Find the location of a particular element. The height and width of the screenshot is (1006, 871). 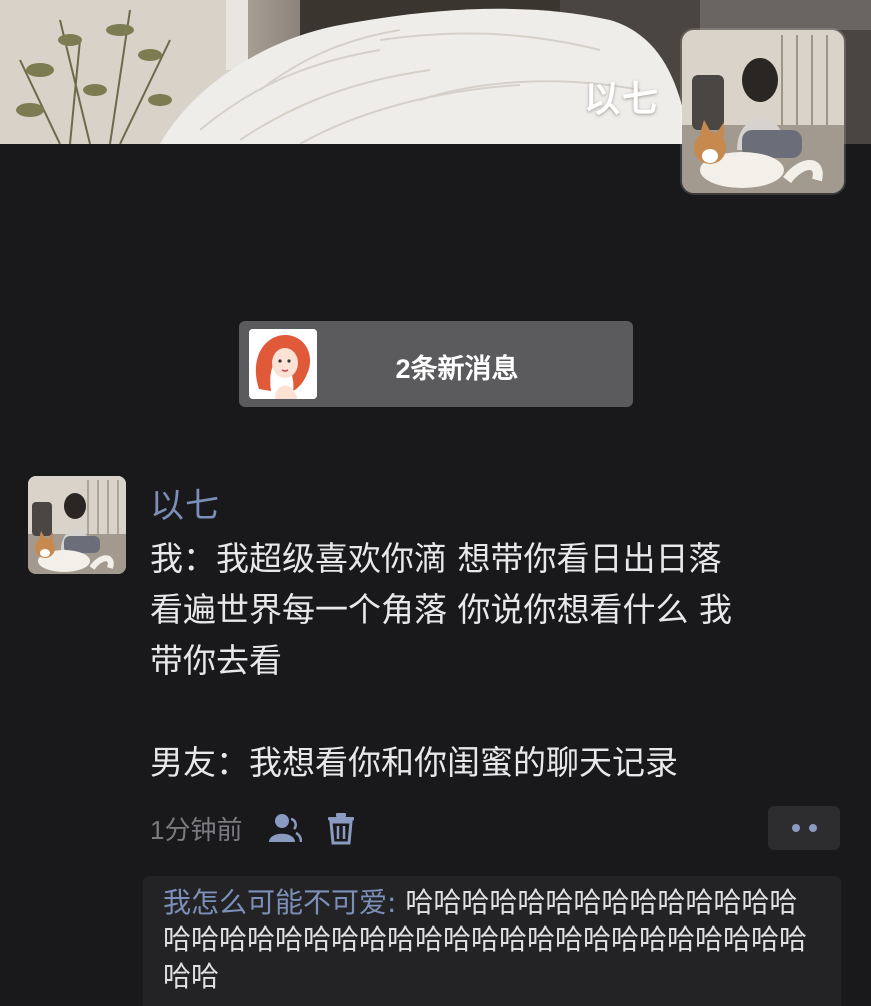

more-dots-icon is located at coordinates (804, 828).